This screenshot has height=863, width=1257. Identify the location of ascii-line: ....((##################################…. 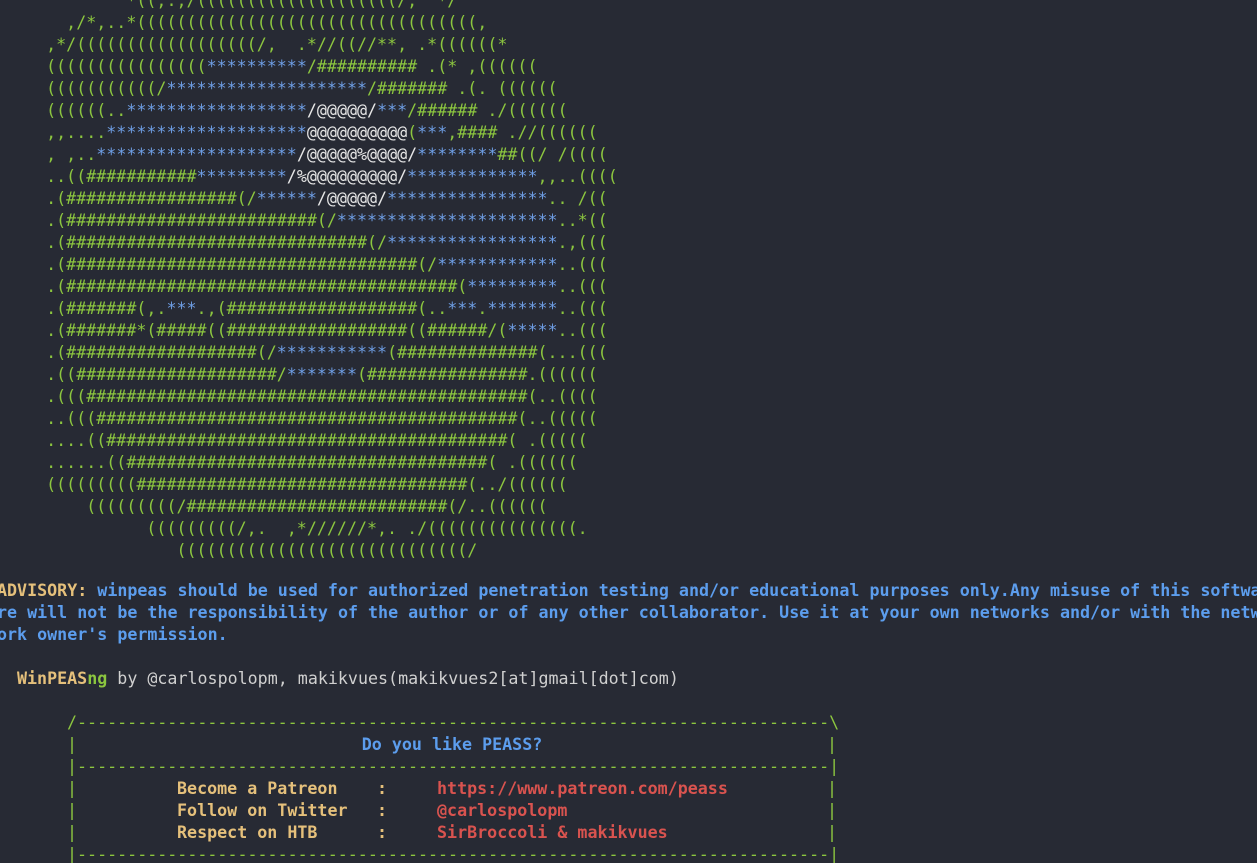
(297, 441).